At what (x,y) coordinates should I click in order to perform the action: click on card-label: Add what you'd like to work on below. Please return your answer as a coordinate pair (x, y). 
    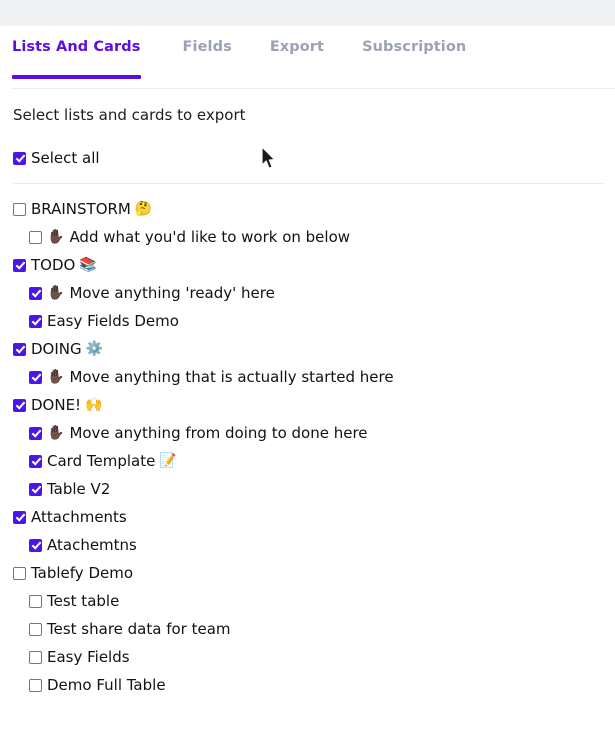
    Looking at the image, I should click on (210, 236).